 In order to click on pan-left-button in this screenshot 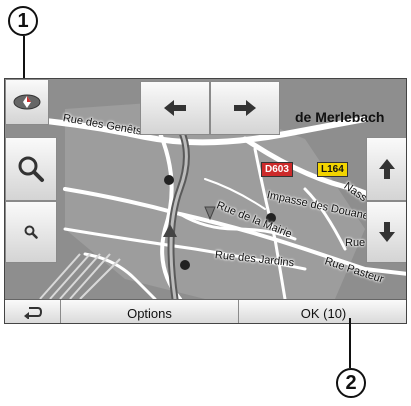, I will do `click(175, 108)`.